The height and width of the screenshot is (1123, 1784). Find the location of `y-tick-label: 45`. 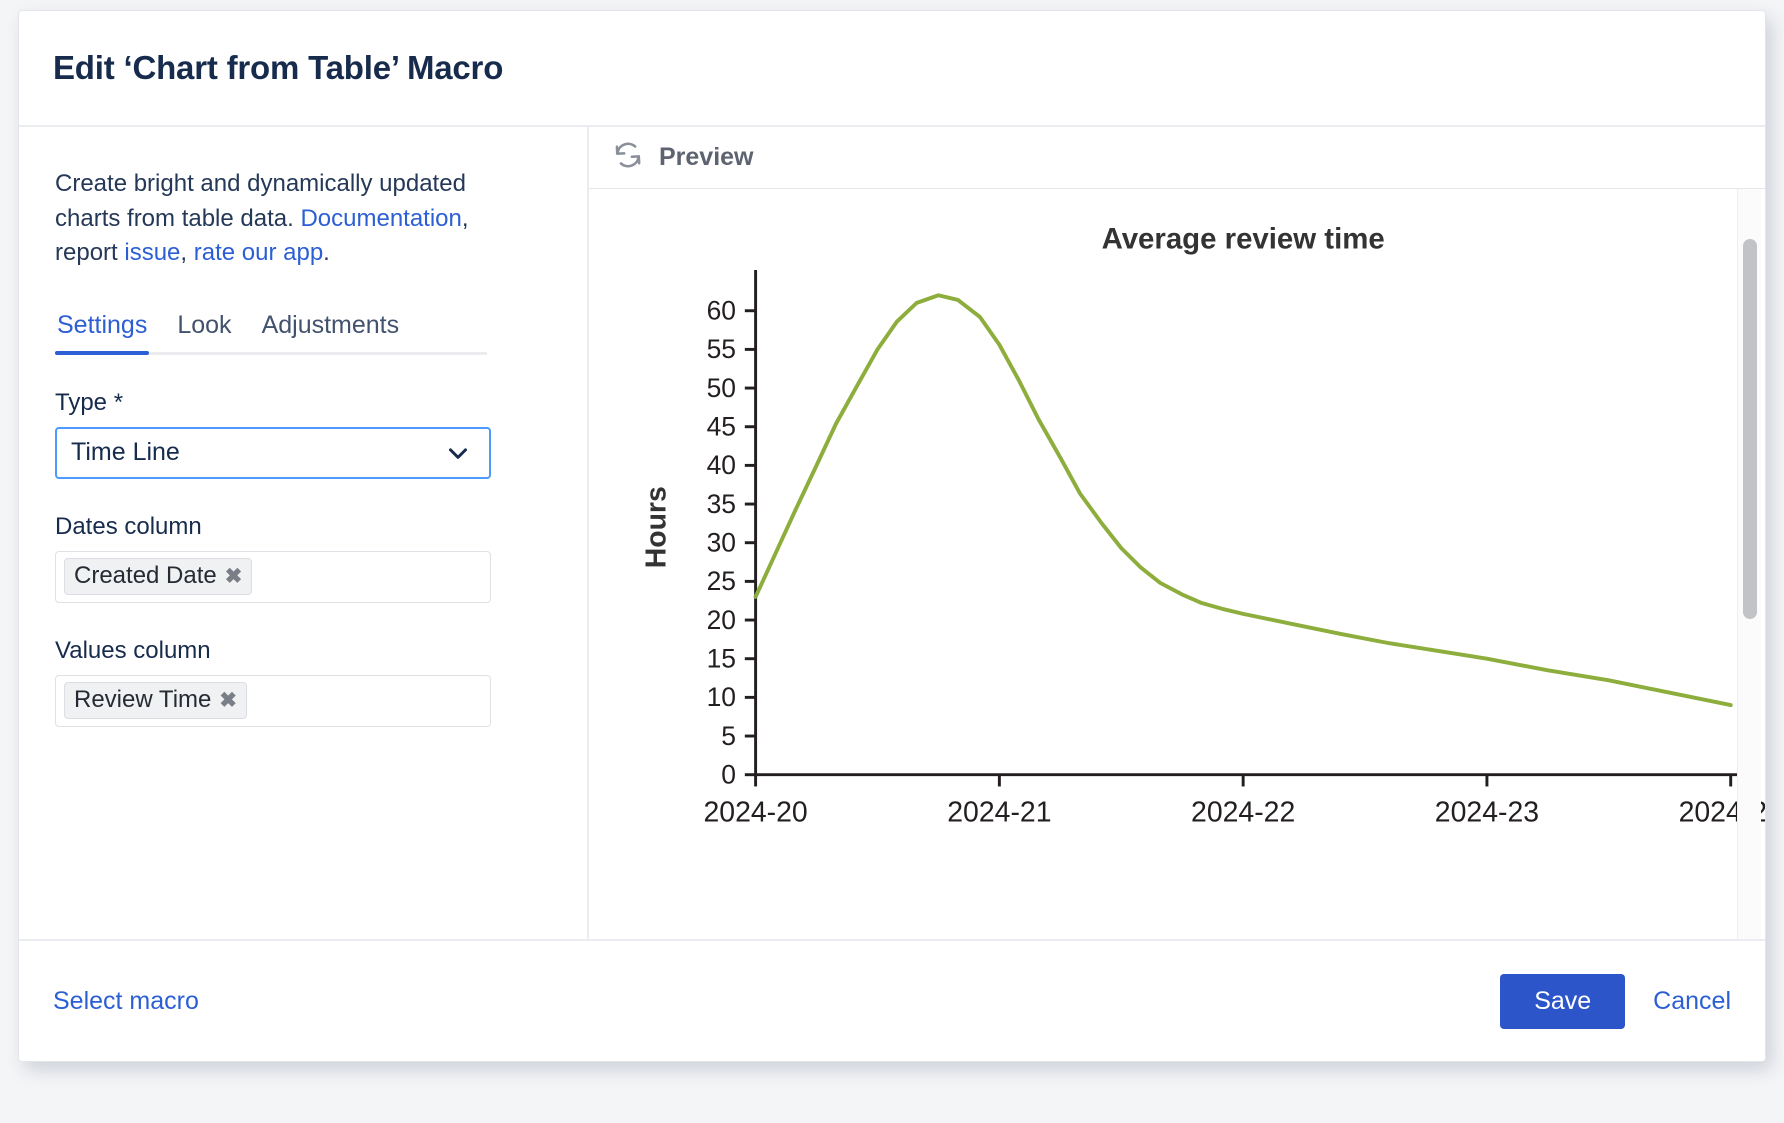

y-tick-label: 45 is located at coordinates (721, 427).